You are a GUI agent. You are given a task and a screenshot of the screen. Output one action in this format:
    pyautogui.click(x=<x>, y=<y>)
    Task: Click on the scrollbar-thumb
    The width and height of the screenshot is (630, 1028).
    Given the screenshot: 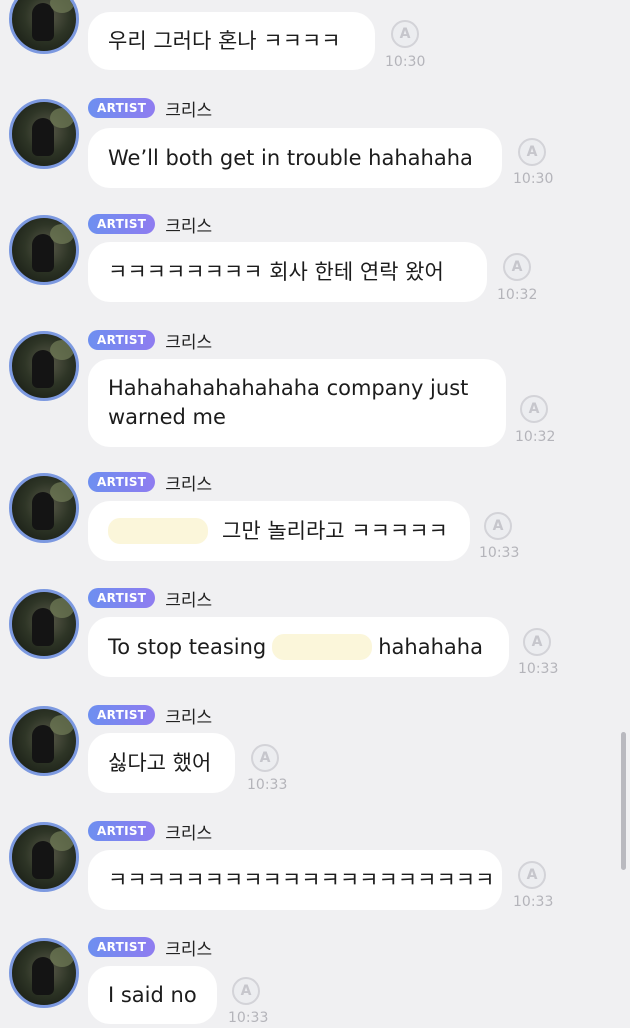 What is the action you would take?
    pyautogui.click(x=623, y=801)
    